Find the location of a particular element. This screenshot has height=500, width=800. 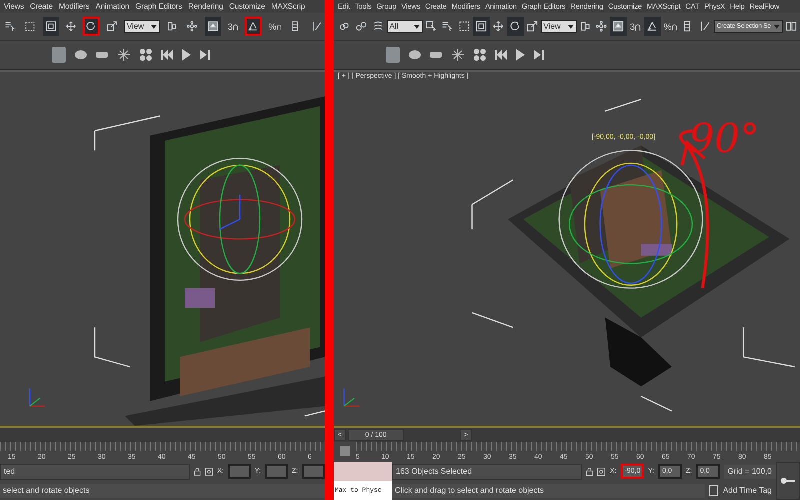

handwritten-note: 90° is located at coordinates (724, 139).